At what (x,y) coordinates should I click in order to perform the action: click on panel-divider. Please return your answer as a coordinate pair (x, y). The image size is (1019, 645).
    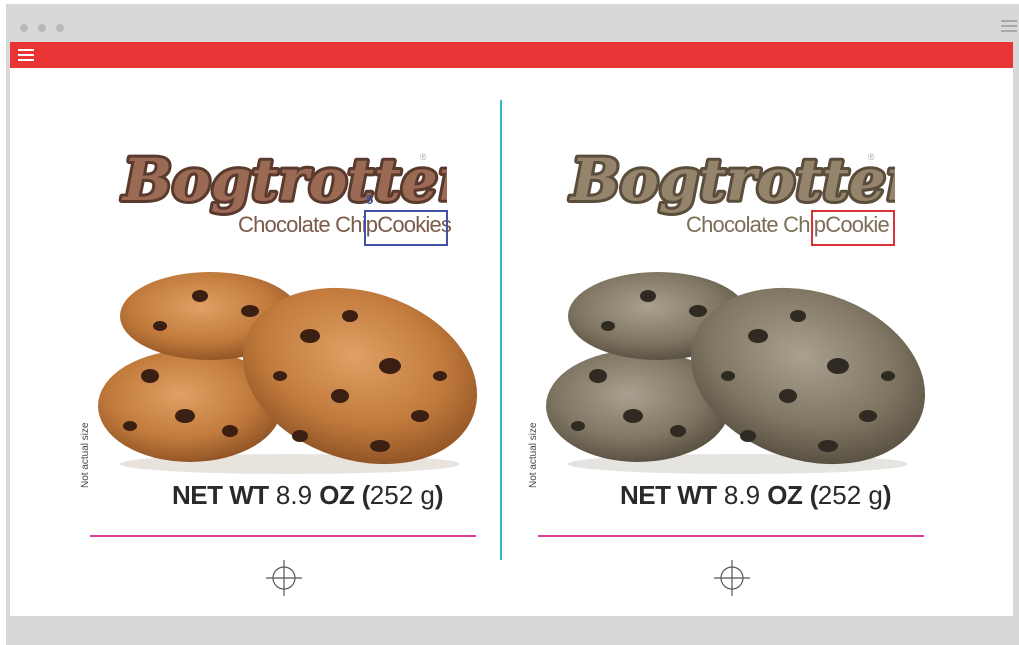
    Looking at the image, I should click on (501, 330).